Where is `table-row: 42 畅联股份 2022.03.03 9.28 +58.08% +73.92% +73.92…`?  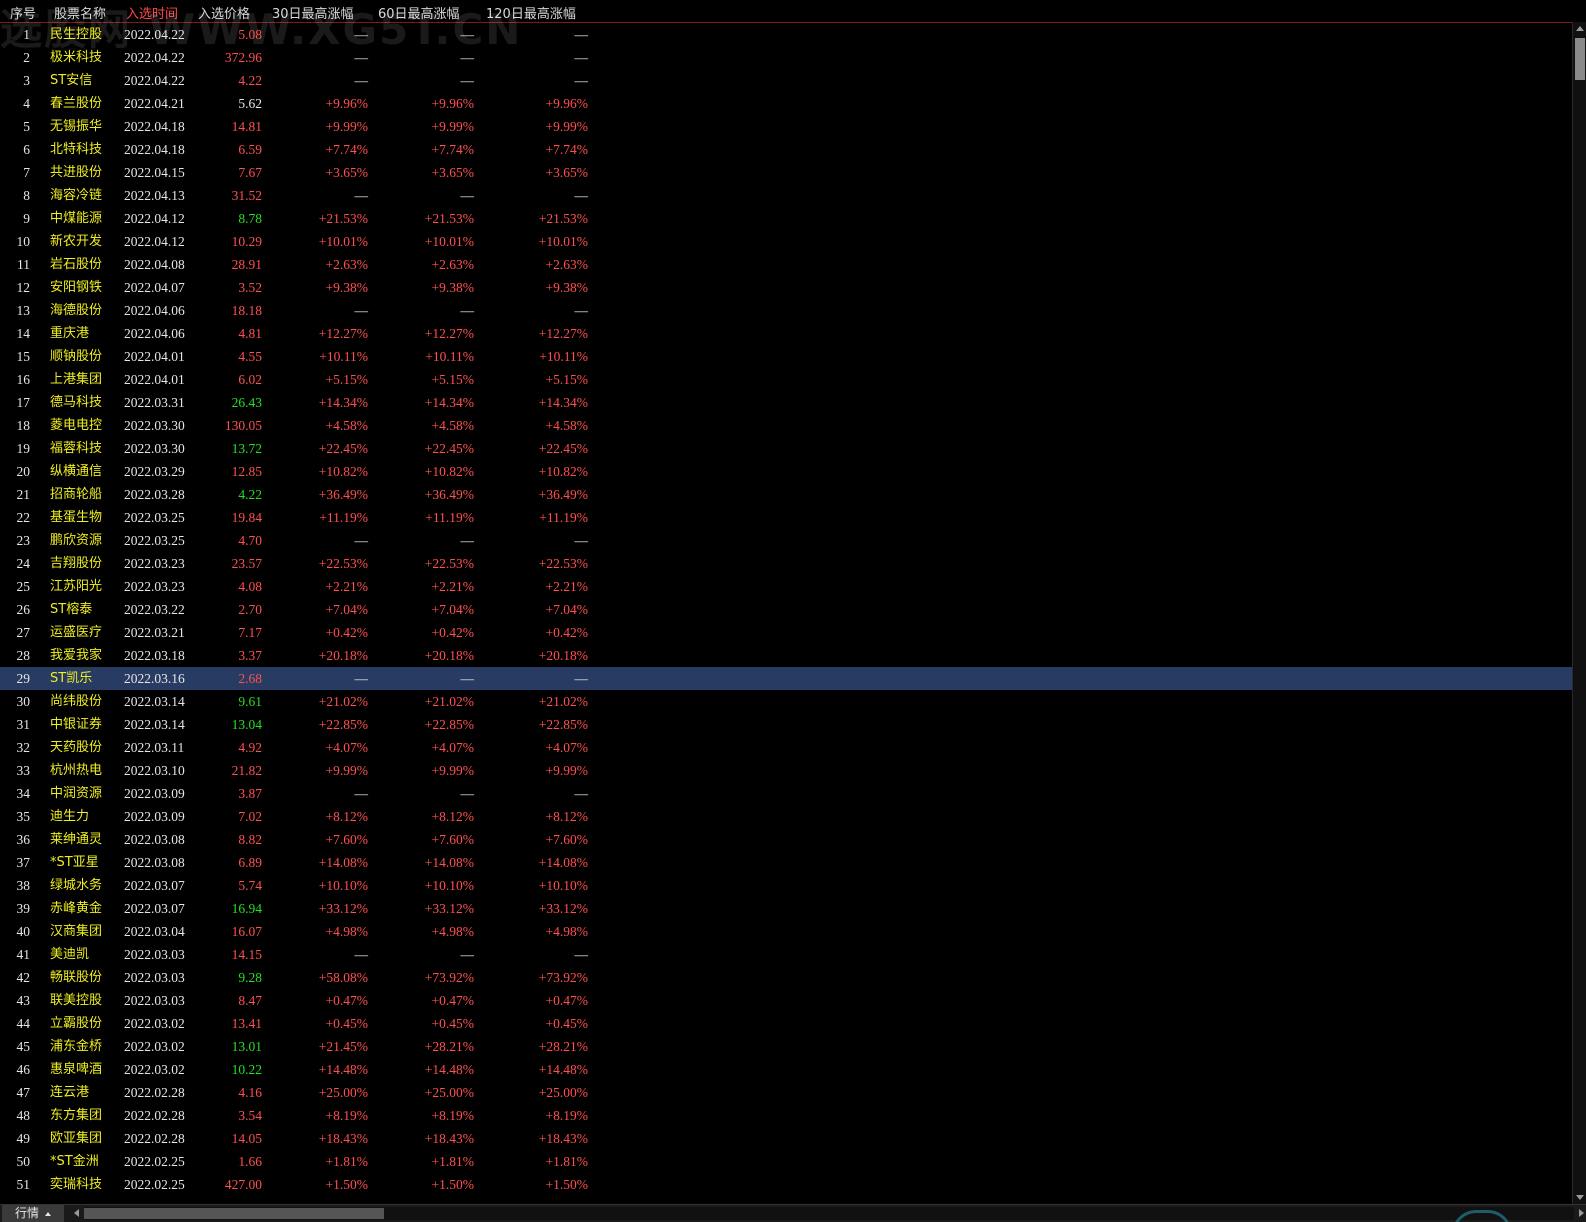 table-row: 42 畅联股份 2022.03.03 9.28 +58.08% +73.92% +73.92… is located at coordinates (786, 977).